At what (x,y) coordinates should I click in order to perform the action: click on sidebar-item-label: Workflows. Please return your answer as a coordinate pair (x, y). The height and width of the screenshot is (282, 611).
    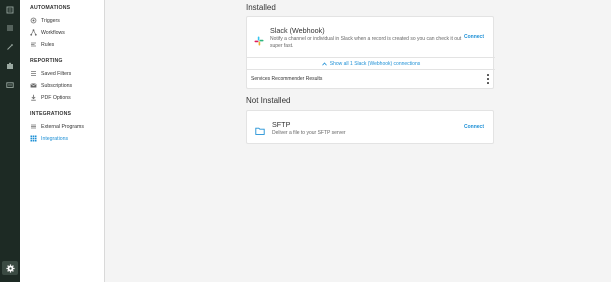
    Looking at the image, I should click on (53, 32).